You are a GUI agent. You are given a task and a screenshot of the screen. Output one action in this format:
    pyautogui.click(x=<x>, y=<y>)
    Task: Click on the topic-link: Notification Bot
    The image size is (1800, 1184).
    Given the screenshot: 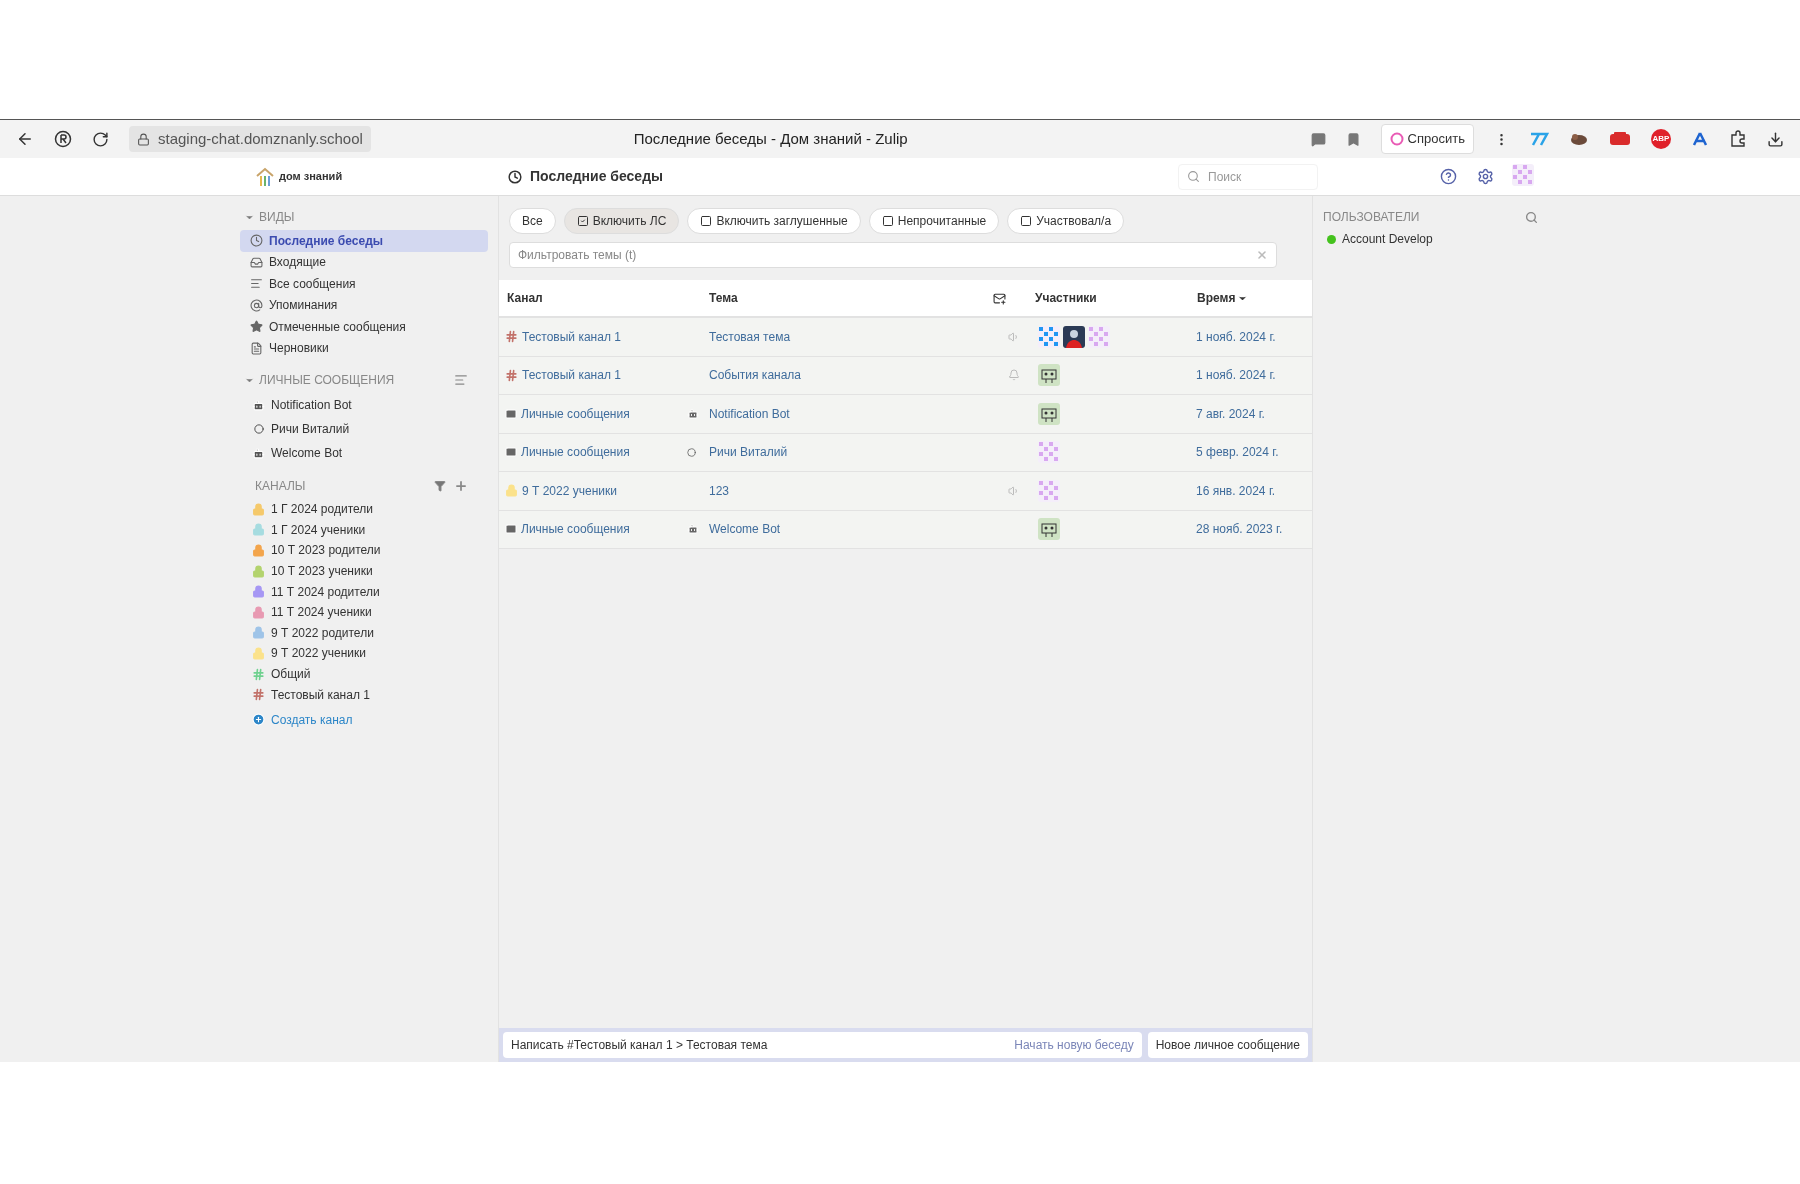 What is the action you would take?
    pyautogui.click(x=749, y=413)
    